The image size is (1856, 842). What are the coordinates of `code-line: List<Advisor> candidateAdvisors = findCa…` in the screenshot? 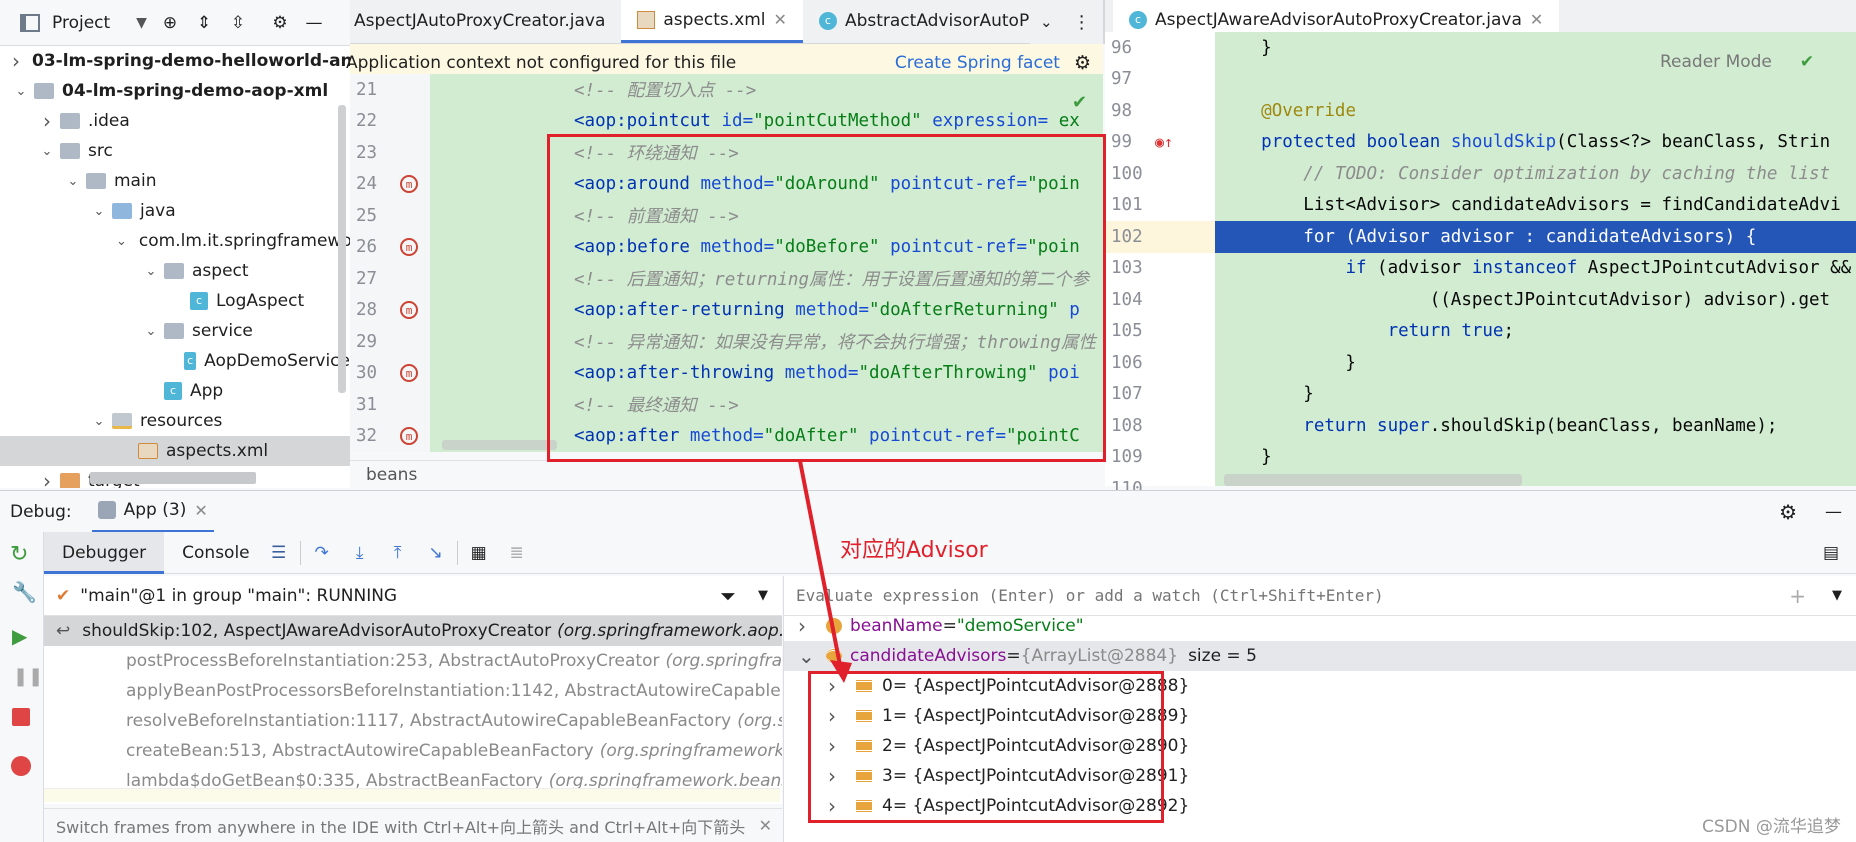 It's located at (1537, 206).